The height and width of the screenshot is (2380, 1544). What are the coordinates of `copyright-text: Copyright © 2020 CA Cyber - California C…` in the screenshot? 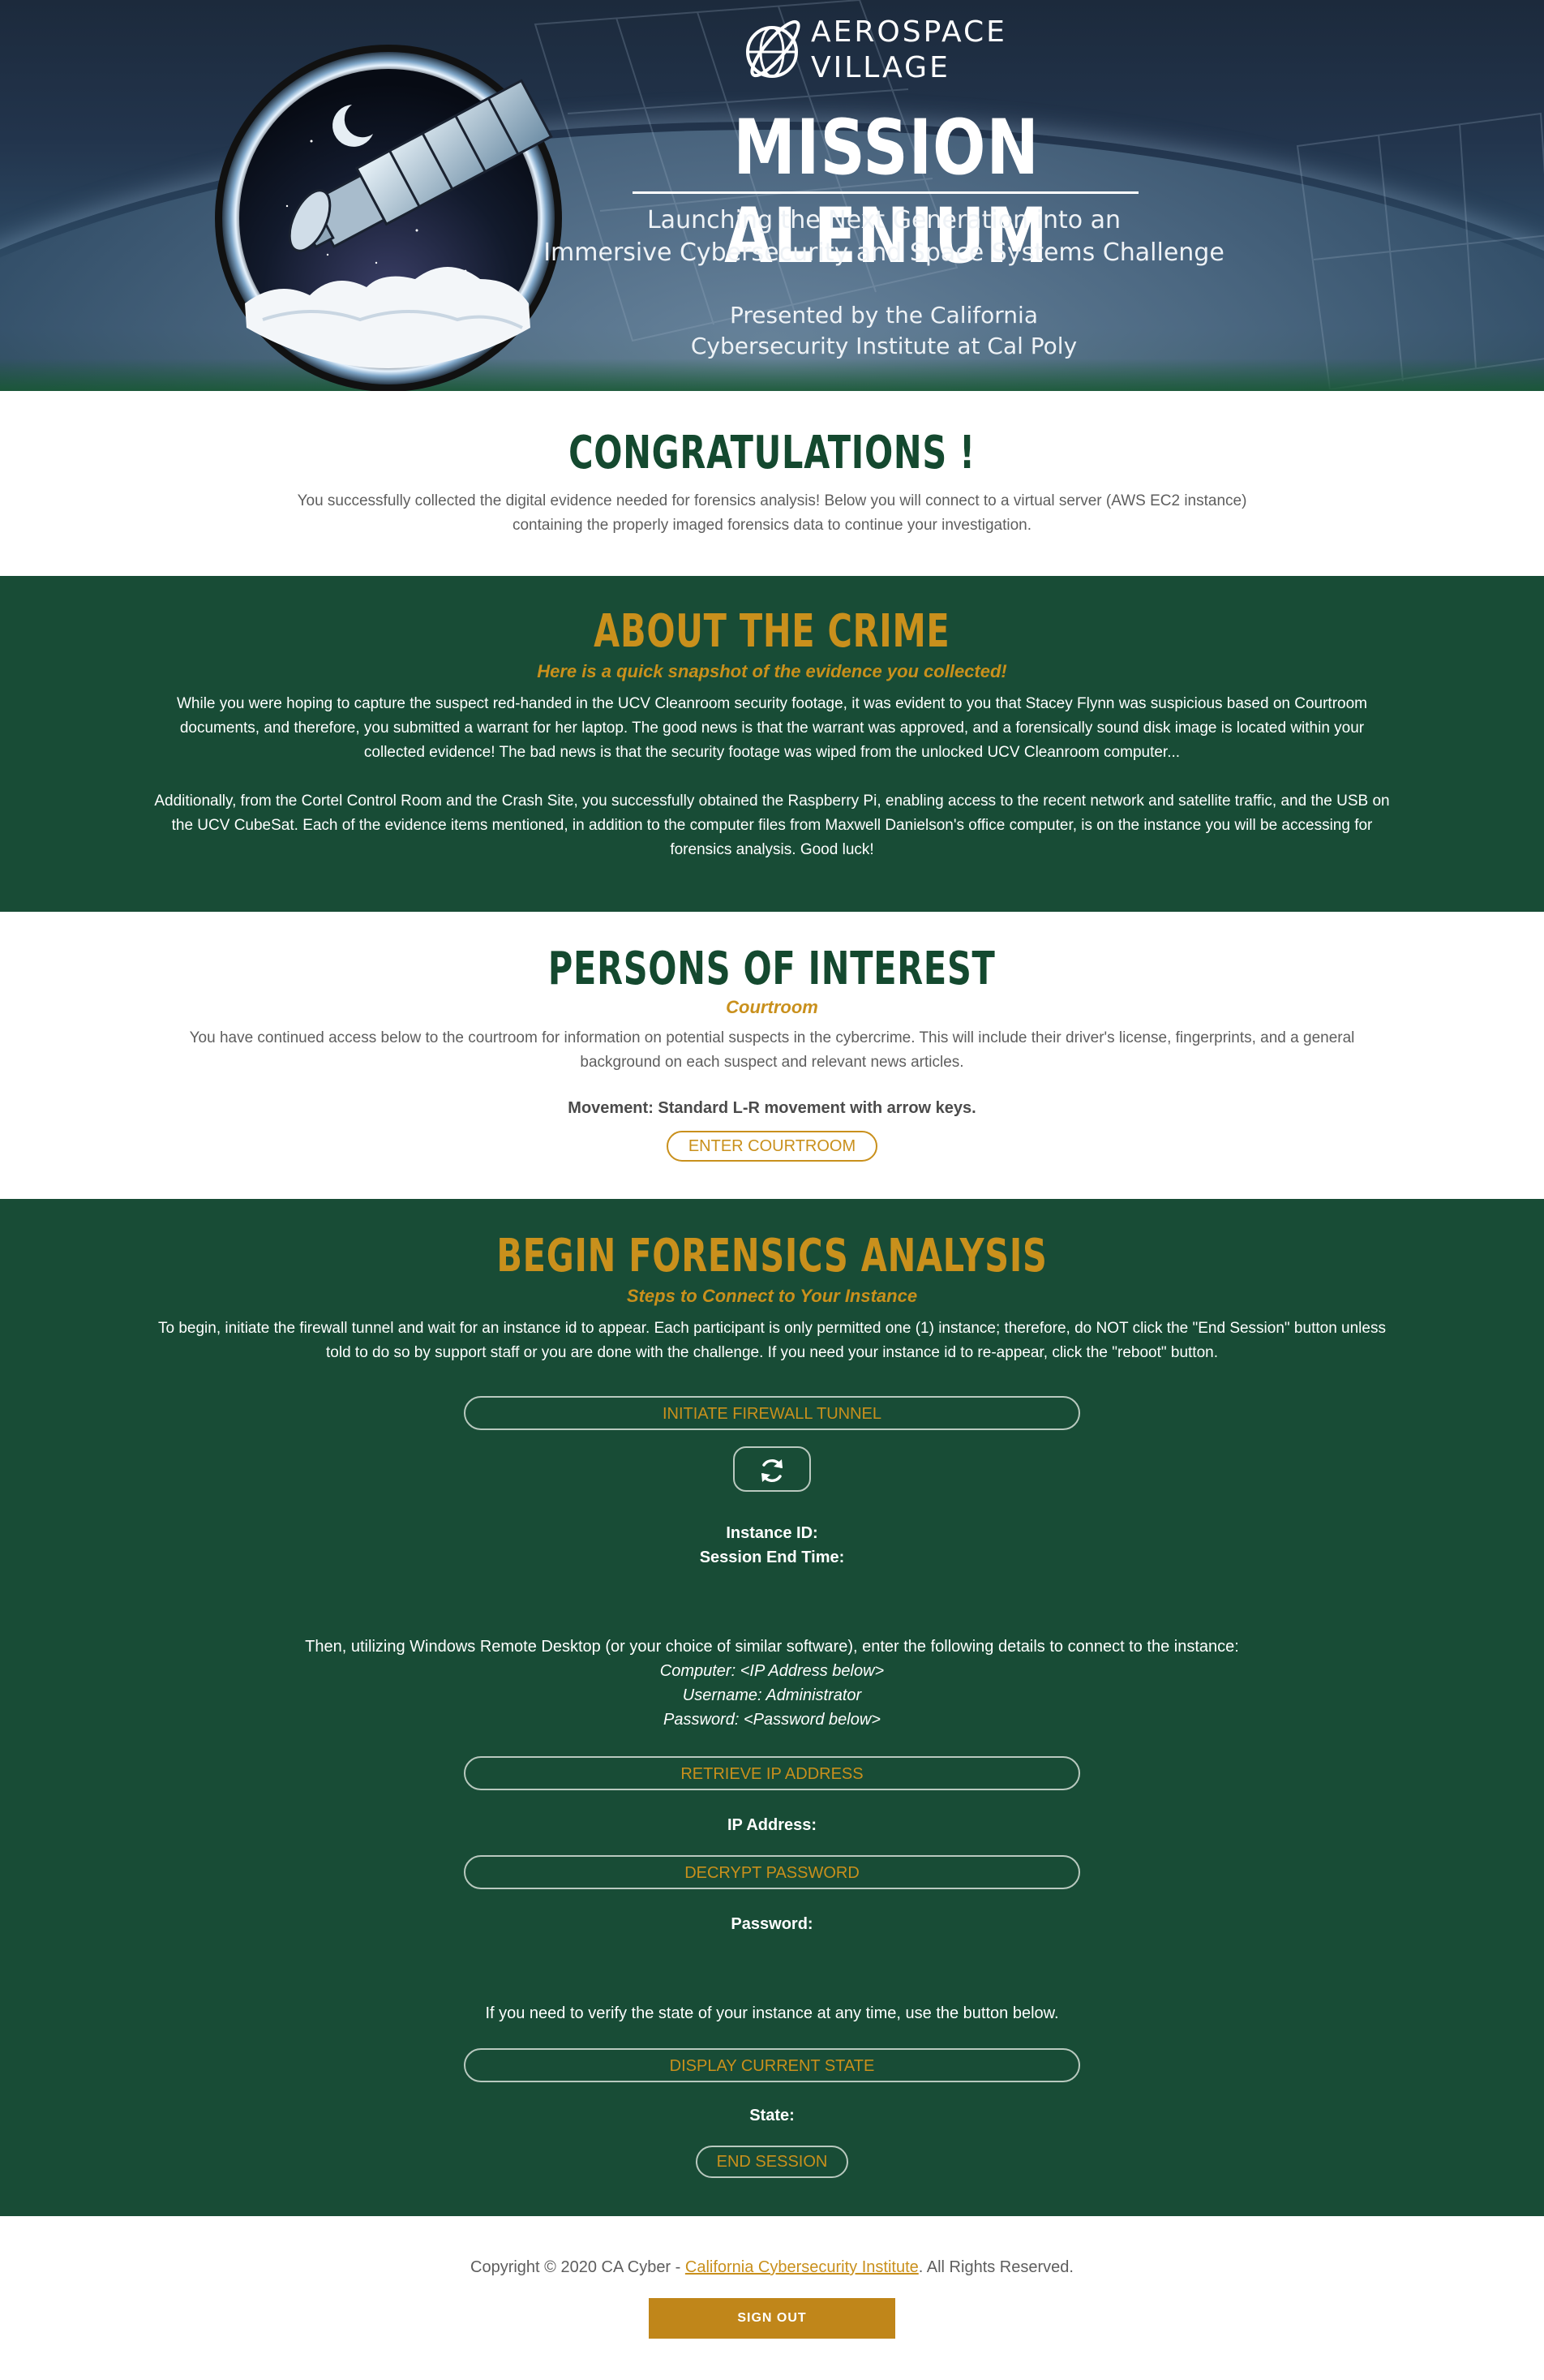 It's located at (772, 2267).